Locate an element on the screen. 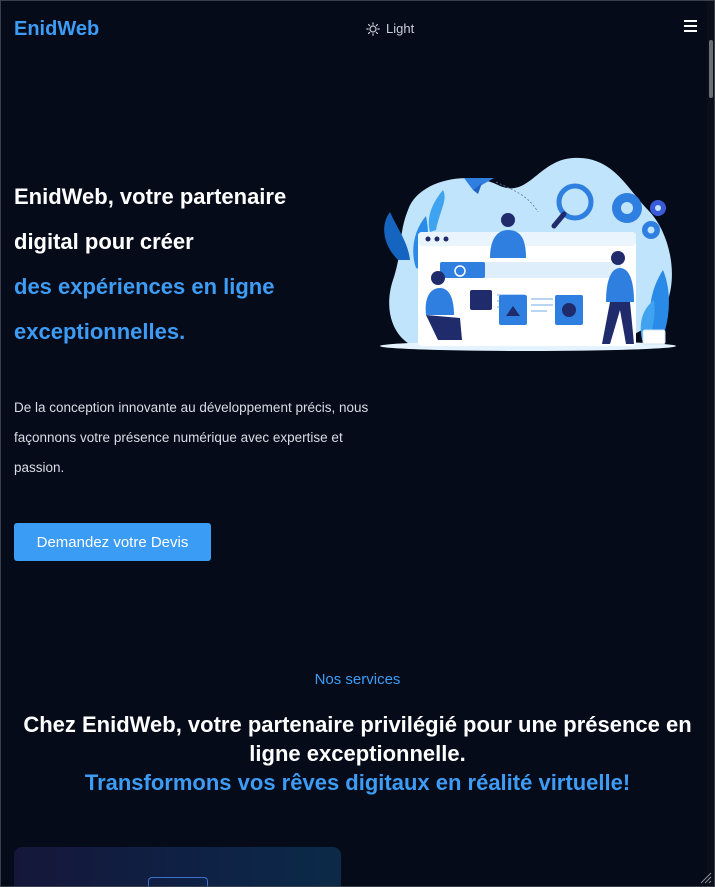 The width and height of the screenshot is (715, 887). site-header: EnidWeb Light is located at coordinates (353, 29).